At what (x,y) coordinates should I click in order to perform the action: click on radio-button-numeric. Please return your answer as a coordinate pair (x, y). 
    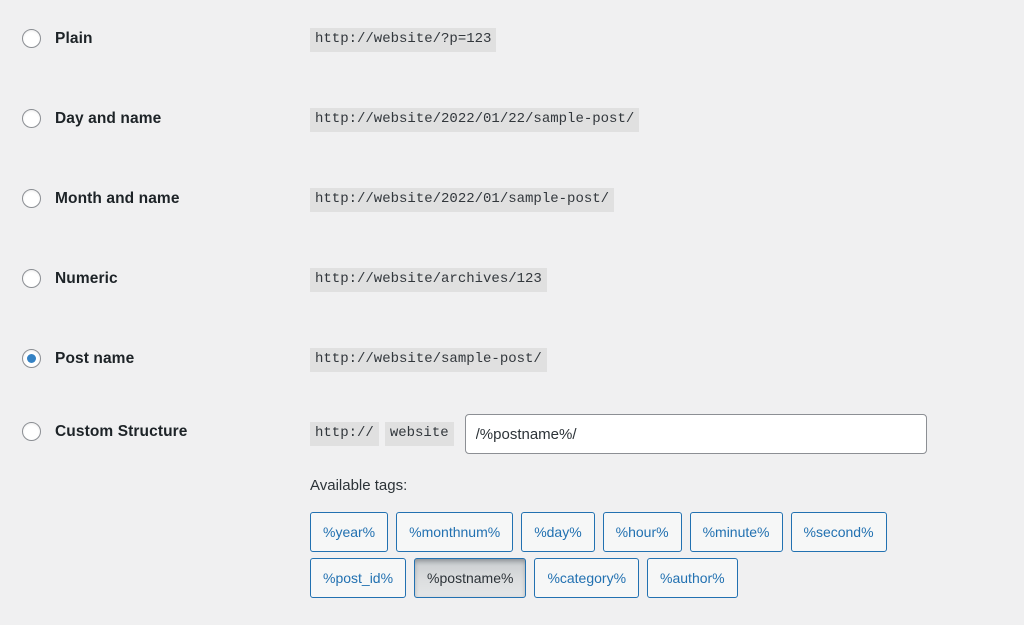
    Looking at the image, I should click on (31, 278).